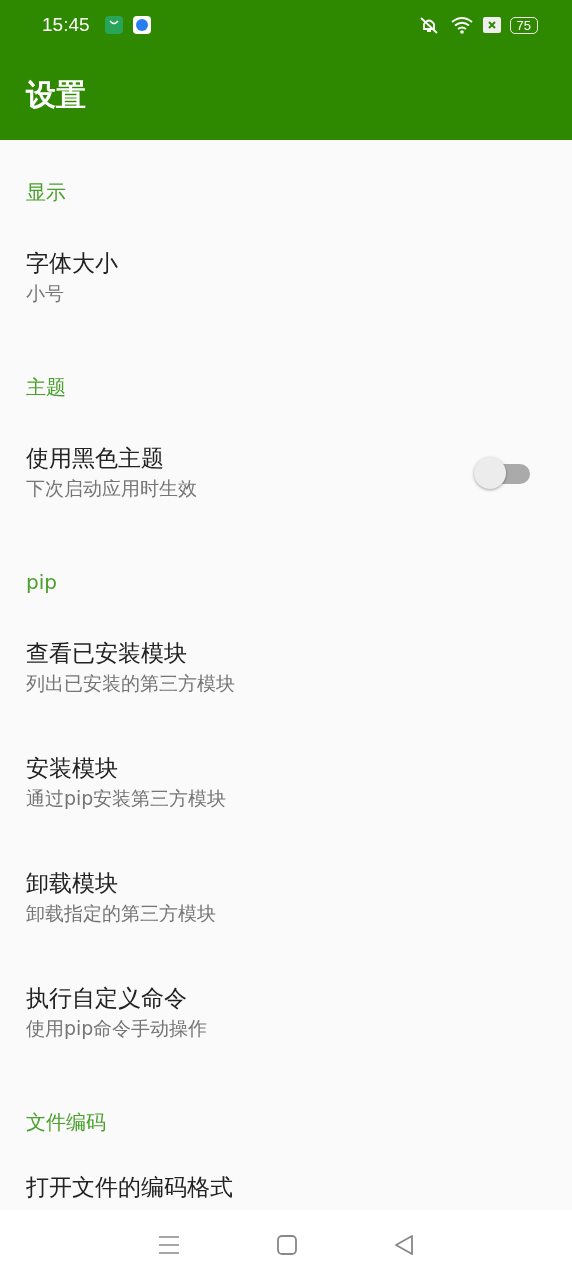 The image size is (572, 1280). I want to click on item-title: 使用黑色主题, so click(95, 458).